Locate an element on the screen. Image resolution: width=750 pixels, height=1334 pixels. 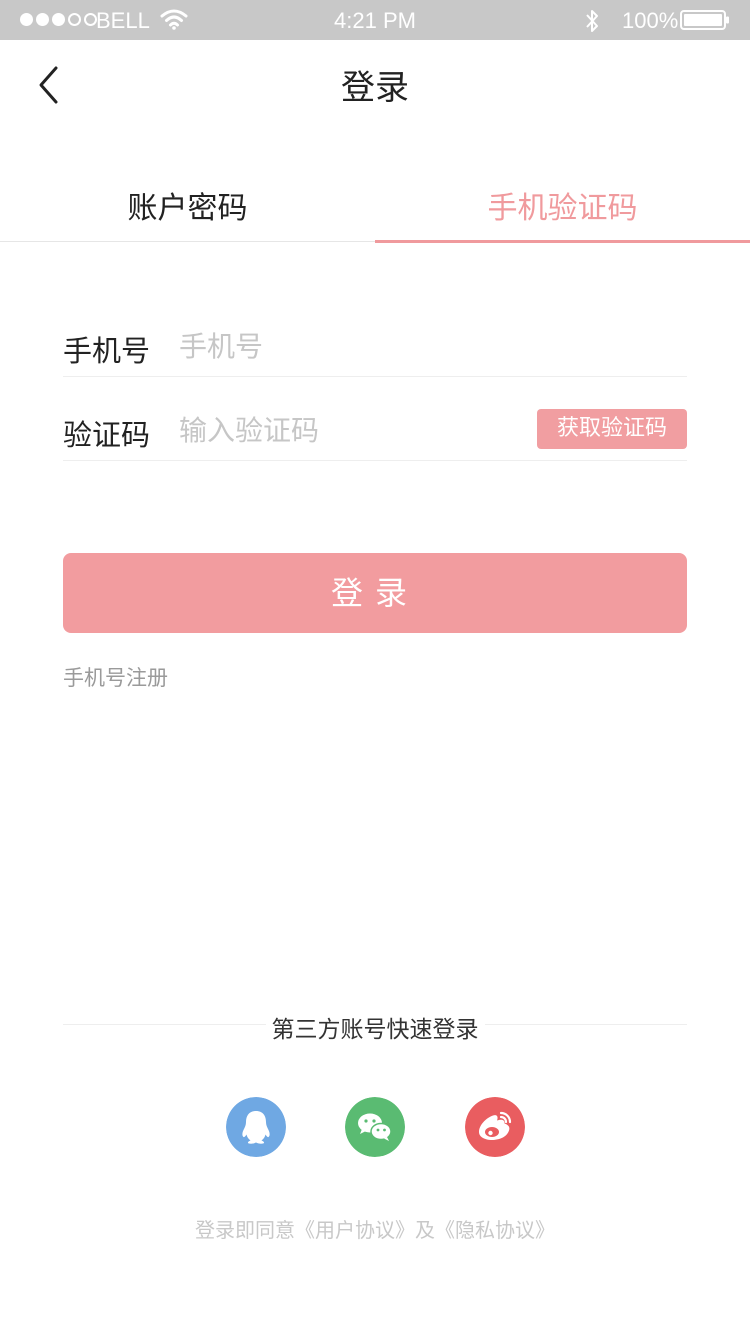
nav-bar: 登录 is located at coordinates (375, 85).